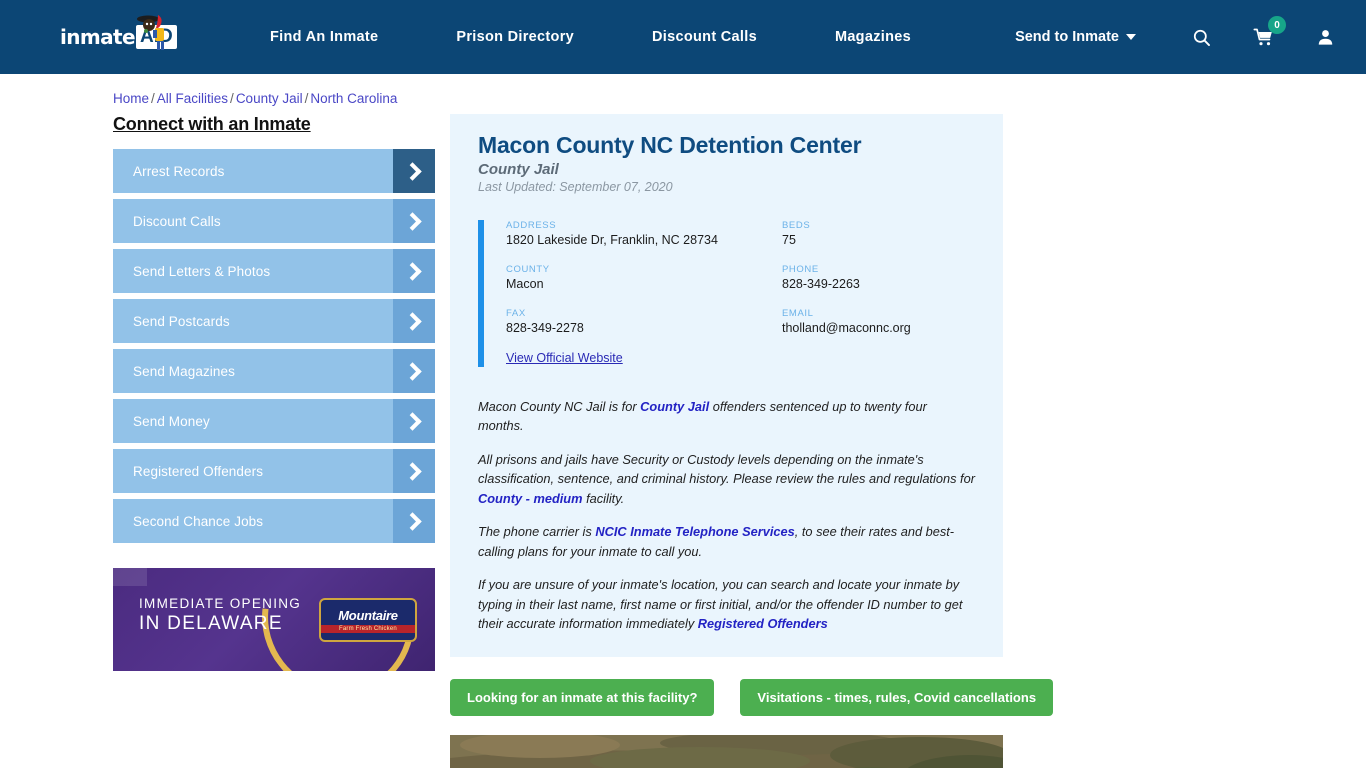 This screenshot has width=1366, height=768. I want to click on field-label: EMAIL, so click(798, 313).